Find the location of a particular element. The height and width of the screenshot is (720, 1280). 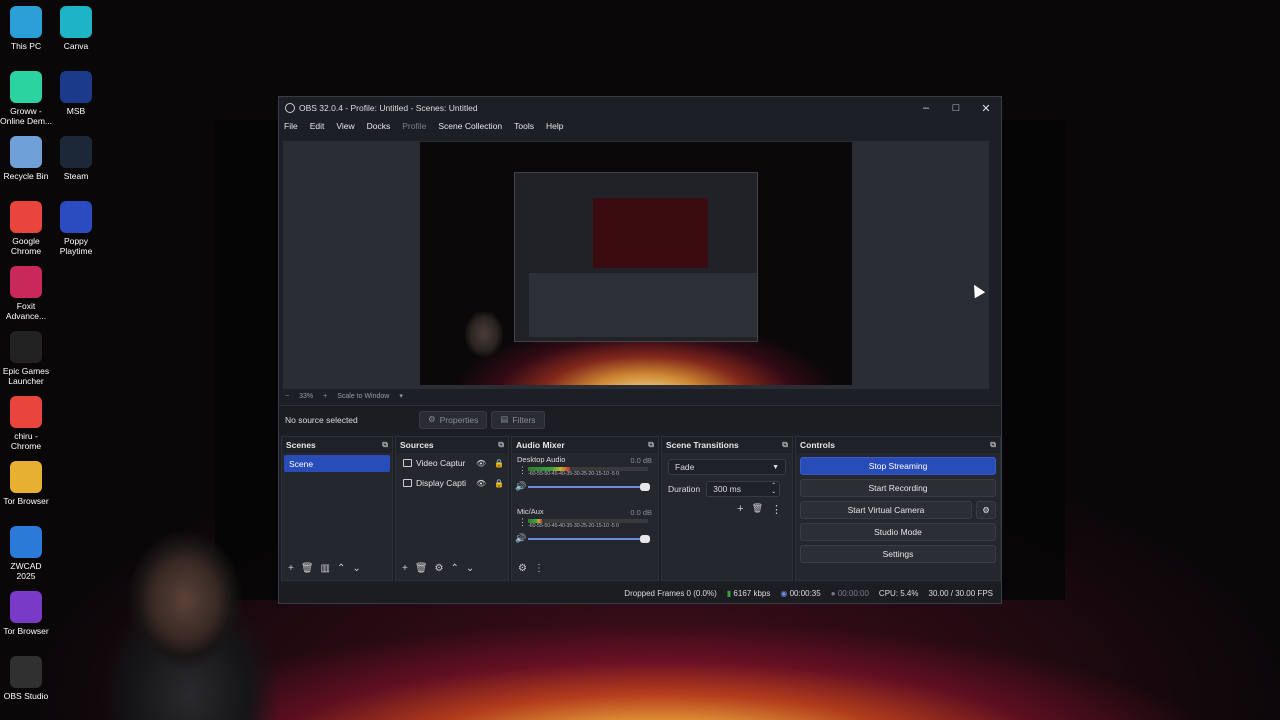

record-icon: ● is located at coordinates (833, 593).